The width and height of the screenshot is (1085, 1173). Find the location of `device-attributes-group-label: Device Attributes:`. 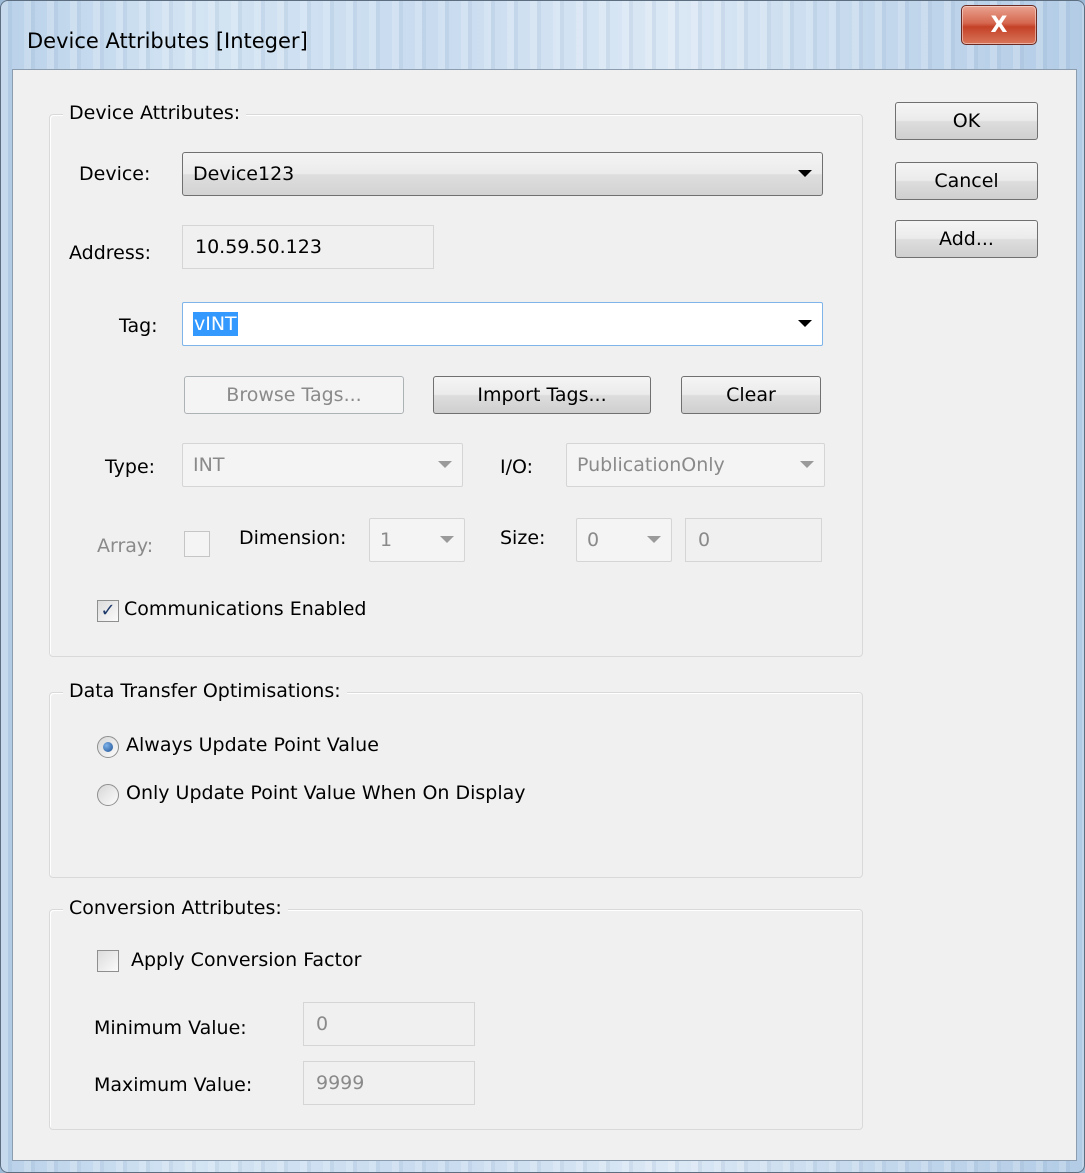

device-attributes-group-label: Device Attributes: is located at coordinates (155, 113).